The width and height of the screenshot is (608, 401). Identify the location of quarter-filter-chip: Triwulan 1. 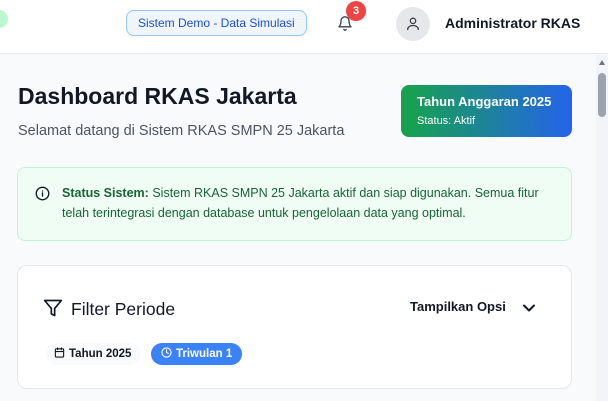
(197, 354).